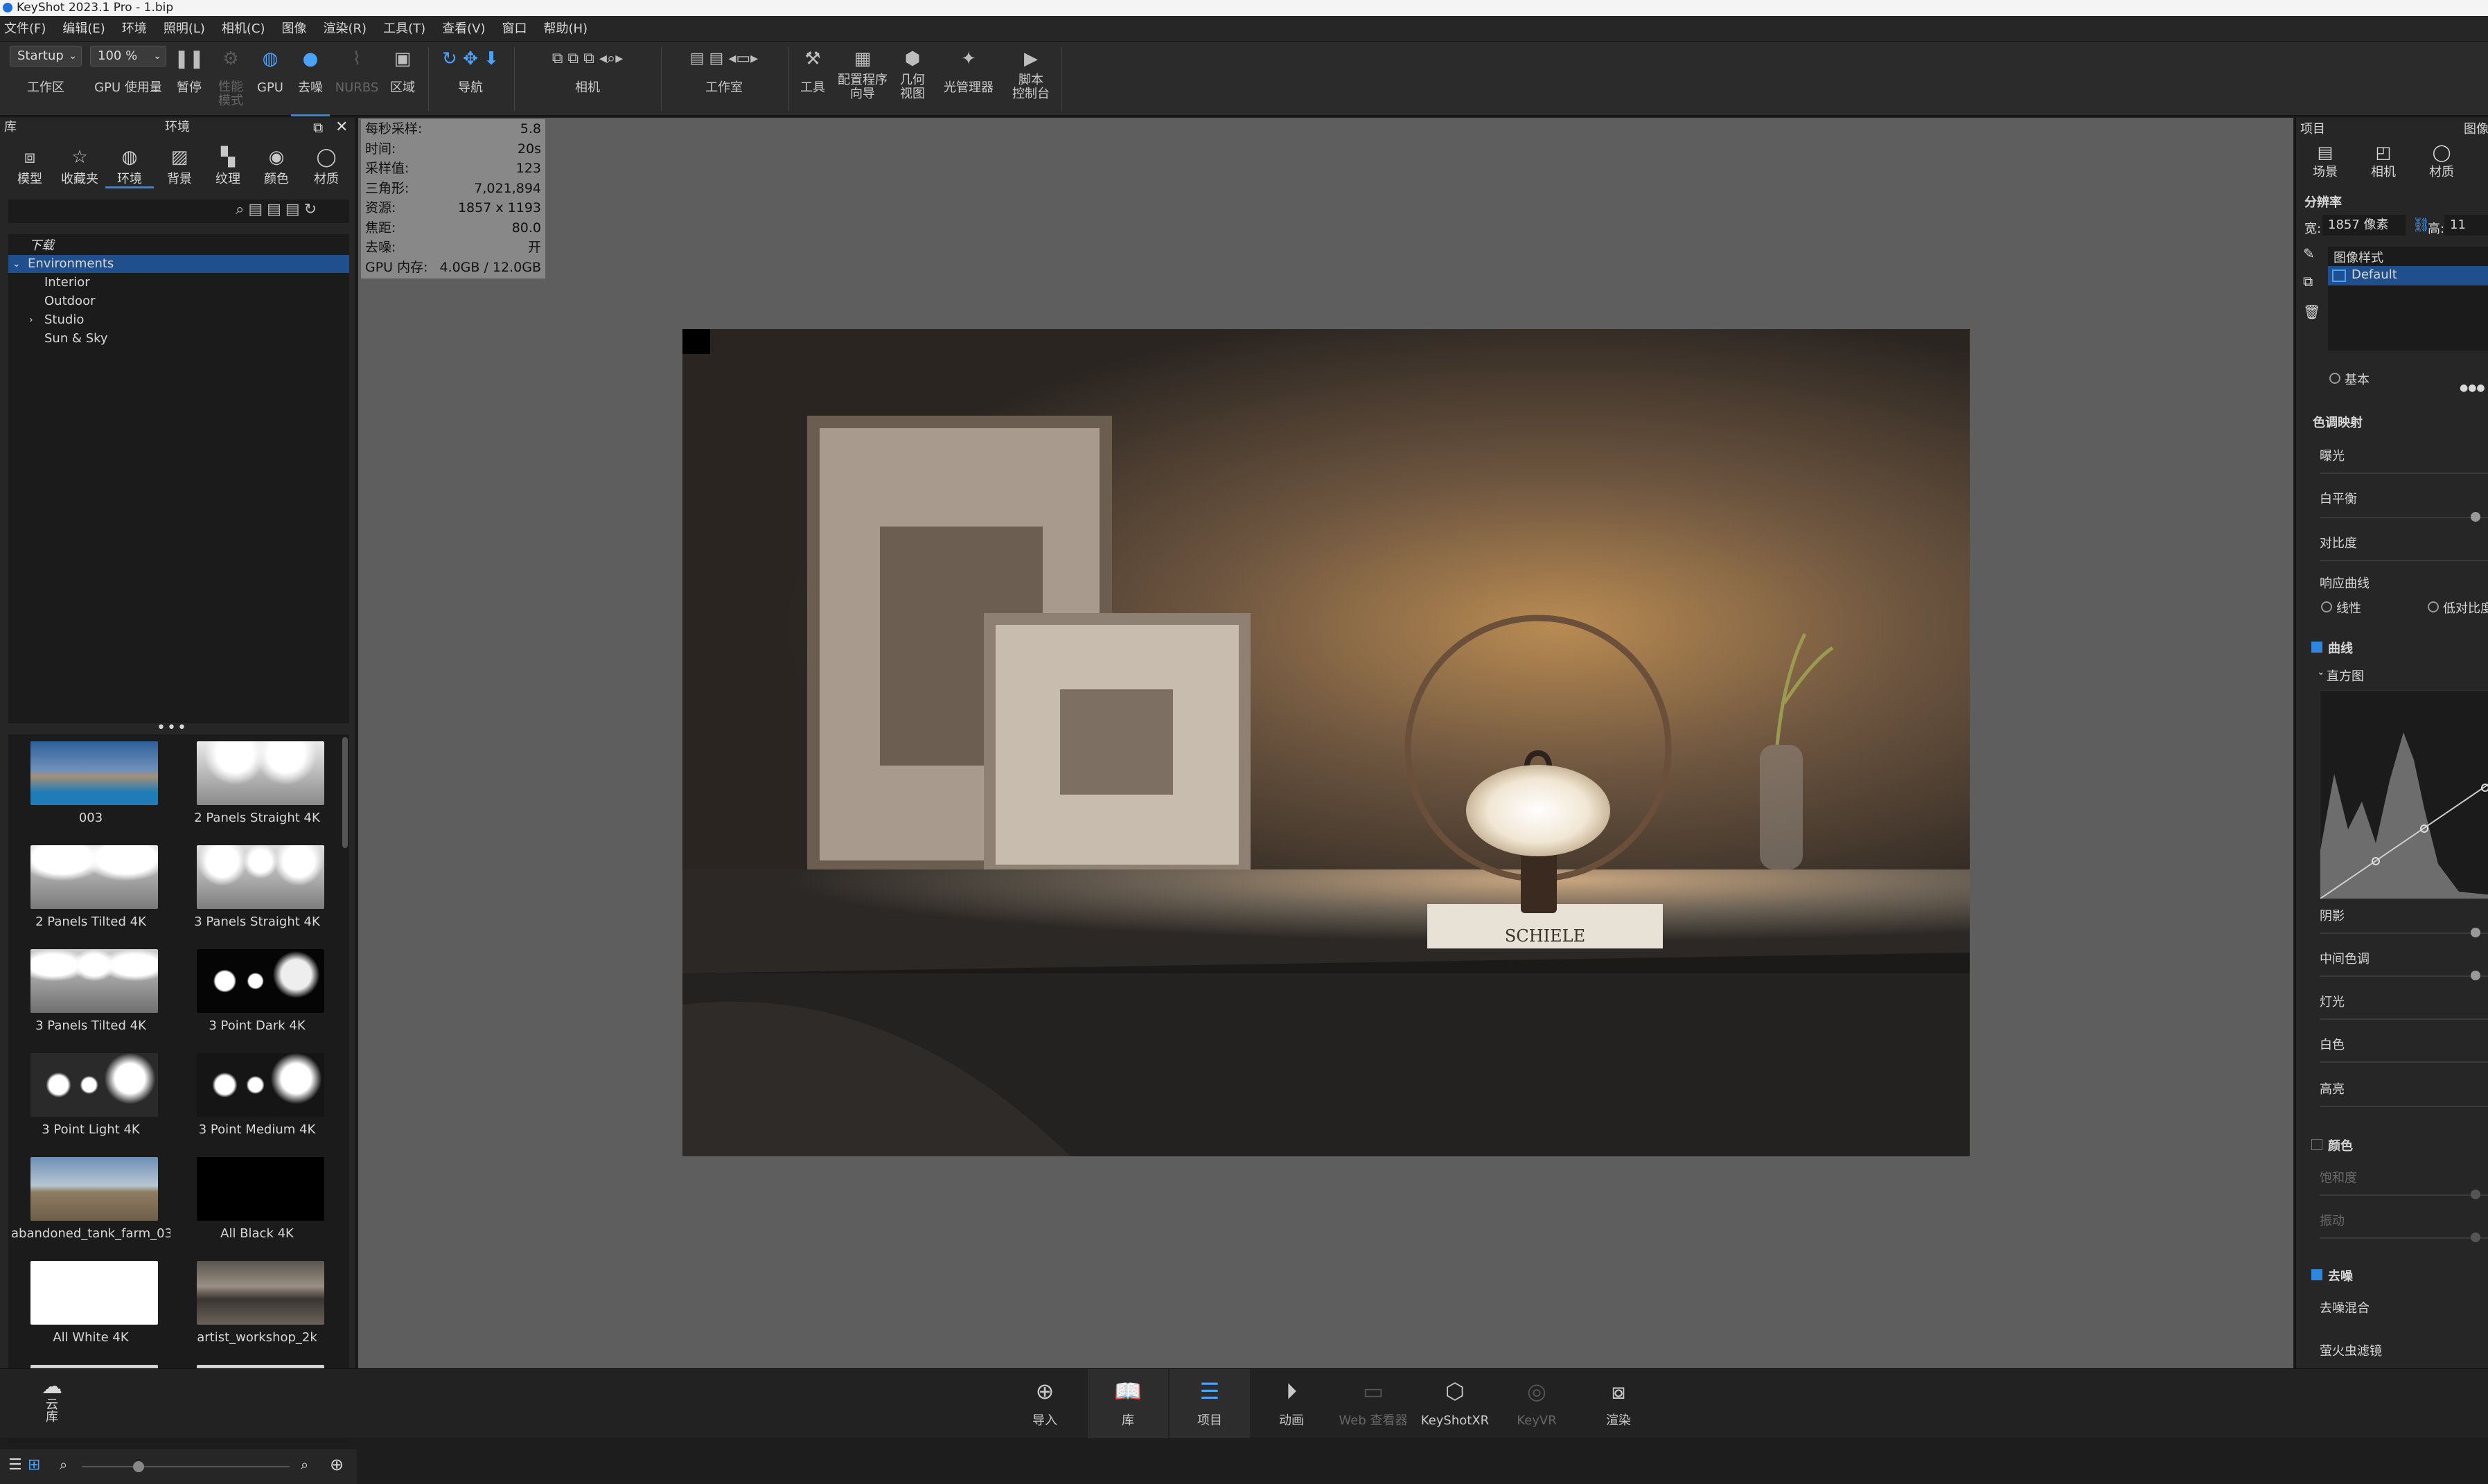  What do you see at coordinates (2404, 517) in the screenshot?
I see `white-balance-slider` at bounding box center [2404, 517].